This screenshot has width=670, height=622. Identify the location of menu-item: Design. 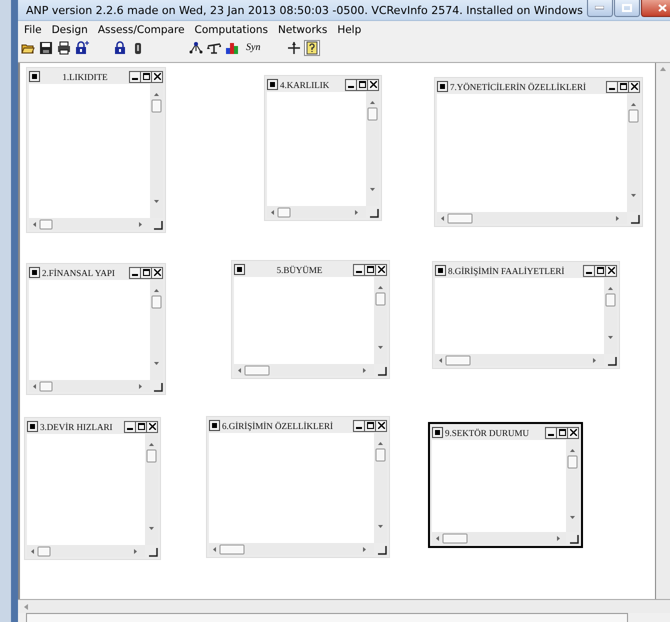
(70, 30).